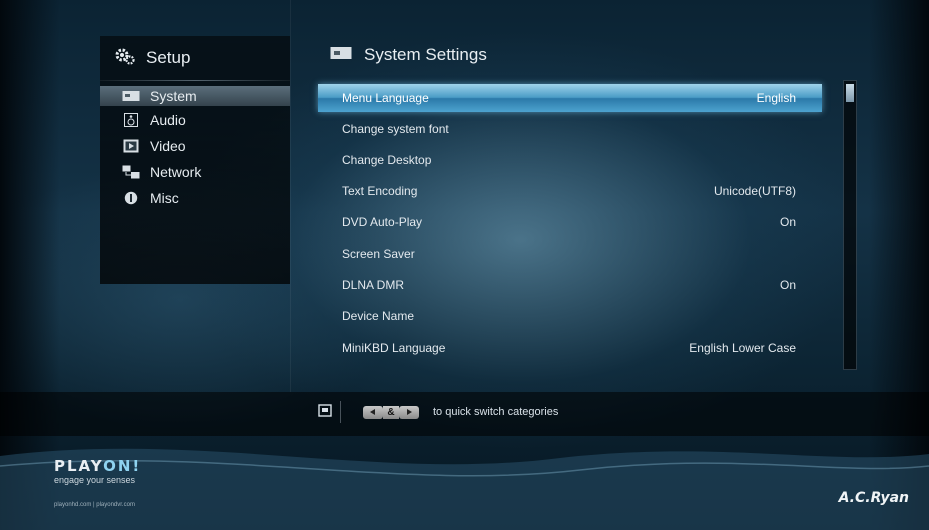 The image size is (929, 530). Describe the element at coordinates (570, 191) in the screenshot. I see `setting-text-encoding: Text Encoding Unicode(UTF8)` at that location.